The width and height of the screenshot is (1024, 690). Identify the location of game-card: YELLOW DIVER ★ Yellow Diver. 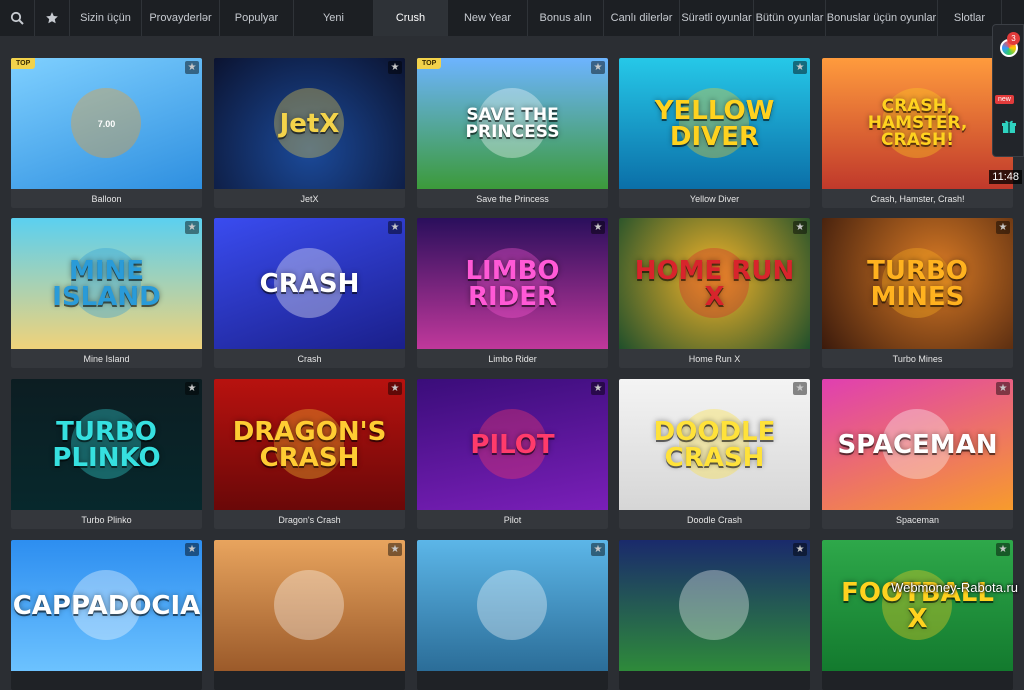
(714, 133).